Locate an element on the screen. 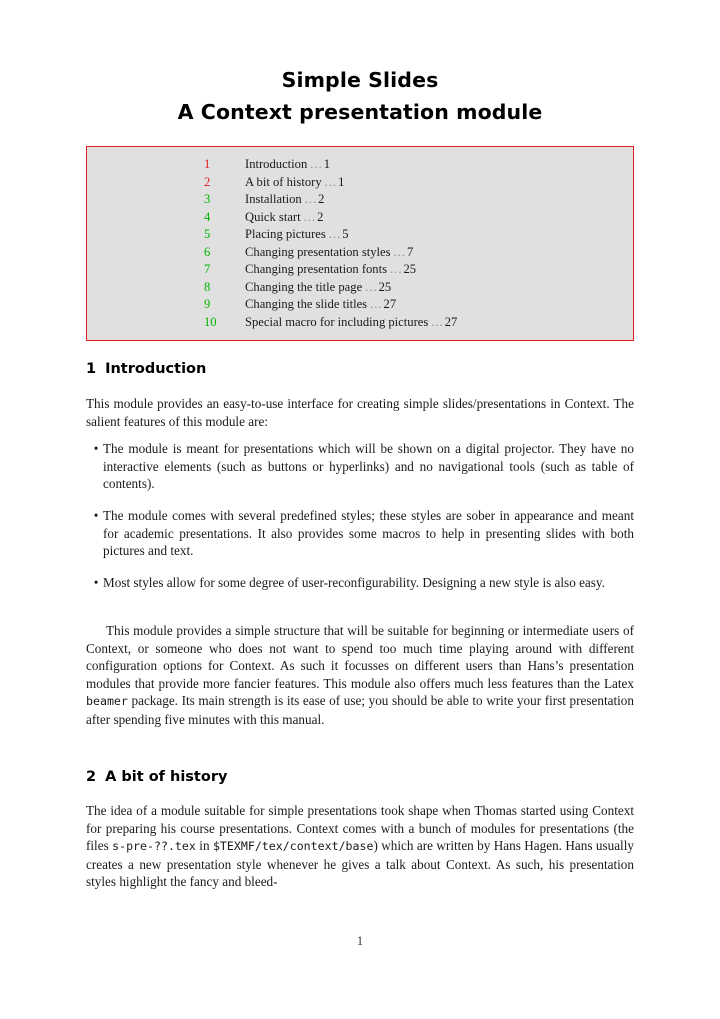 This screenshot has height=1019, width=720. toc-entry-number: 1 is located at coordinates (207, 164).